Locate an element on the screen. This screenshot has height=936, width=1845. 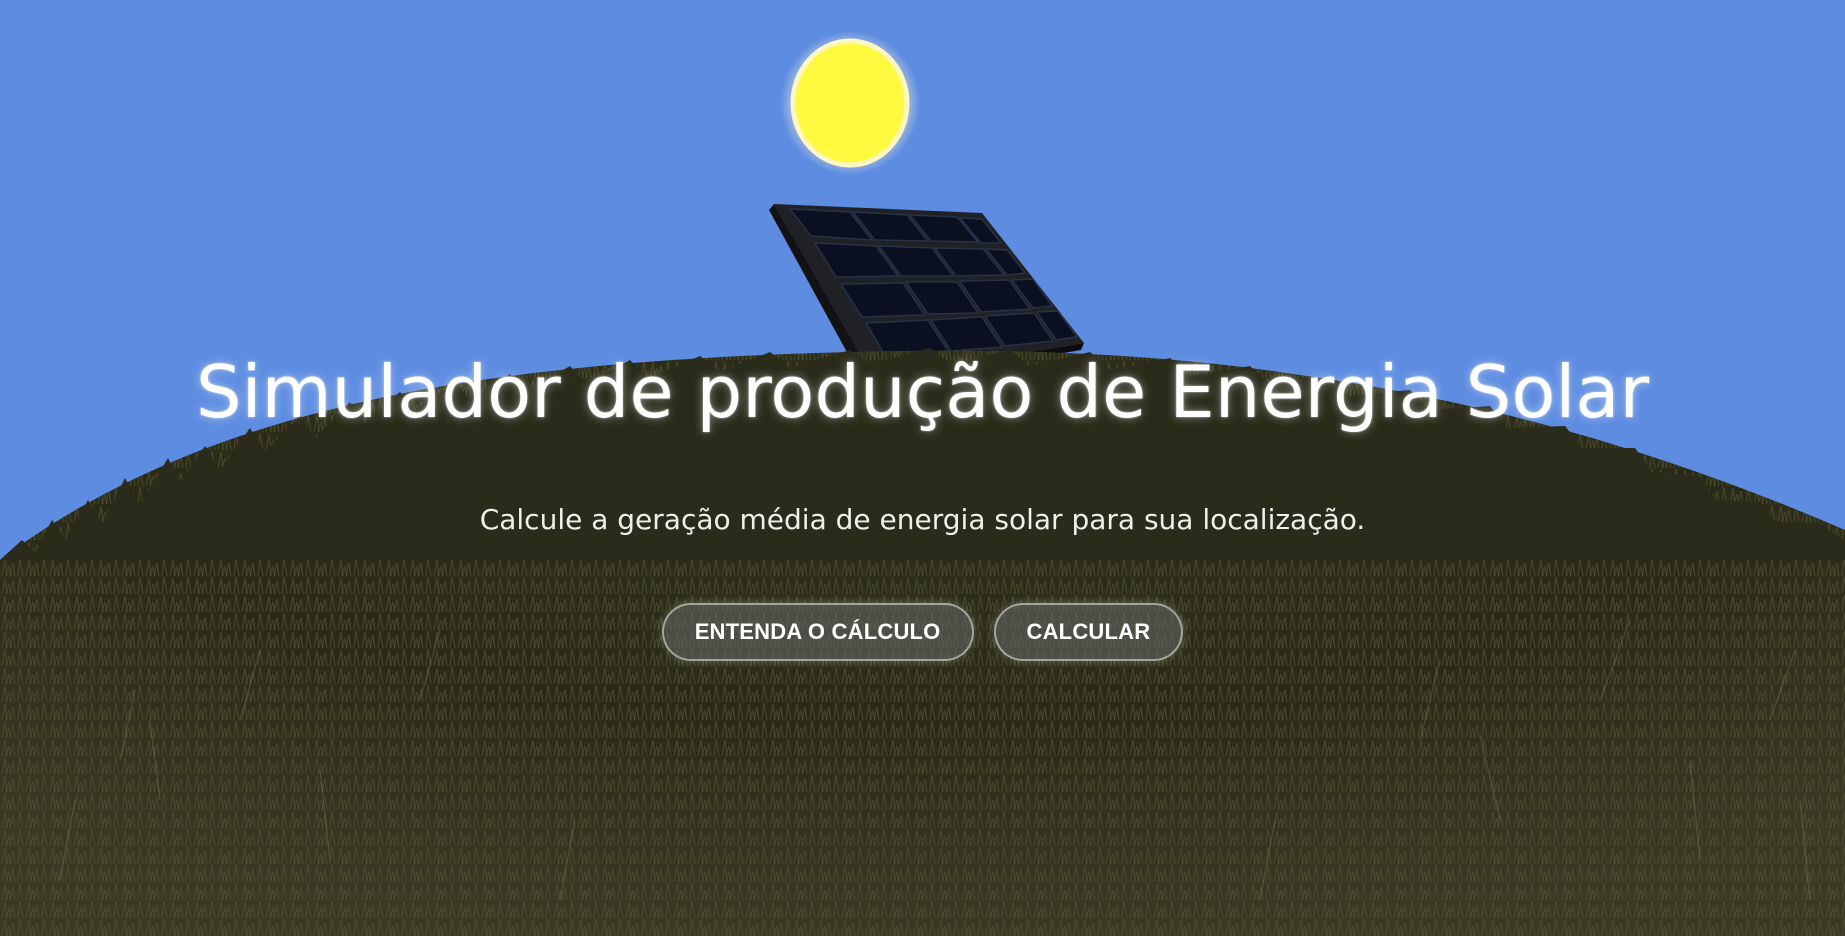
page-title: Simulador de produção de Energia Solar is located at coordinates (922, 392).